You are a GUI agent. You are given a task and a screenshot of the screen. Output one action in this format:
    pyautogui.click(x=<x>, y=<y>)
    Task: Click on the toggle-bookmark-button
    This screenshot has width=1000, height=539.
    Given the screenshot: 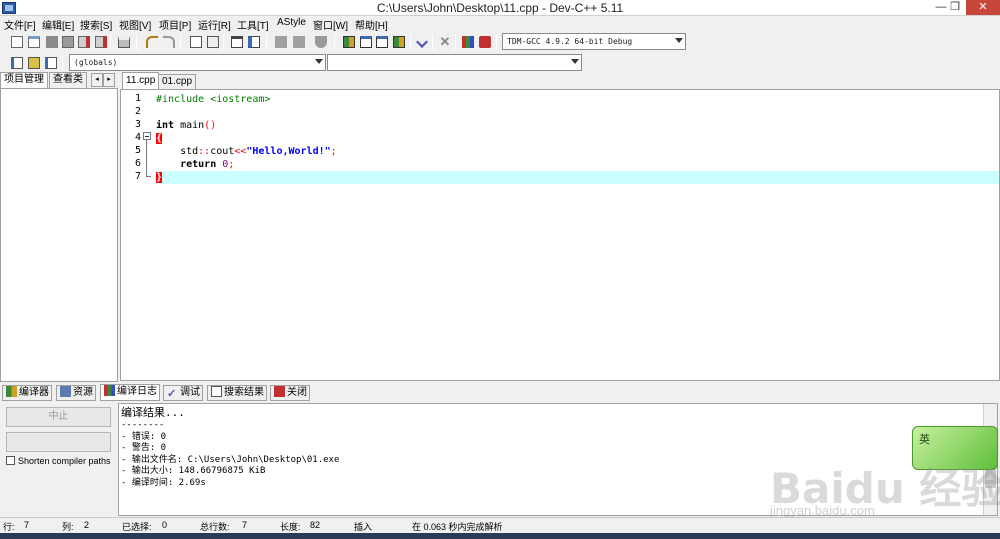 What is the action you would take?
    pyautogui.click(x=33, y=62)
    